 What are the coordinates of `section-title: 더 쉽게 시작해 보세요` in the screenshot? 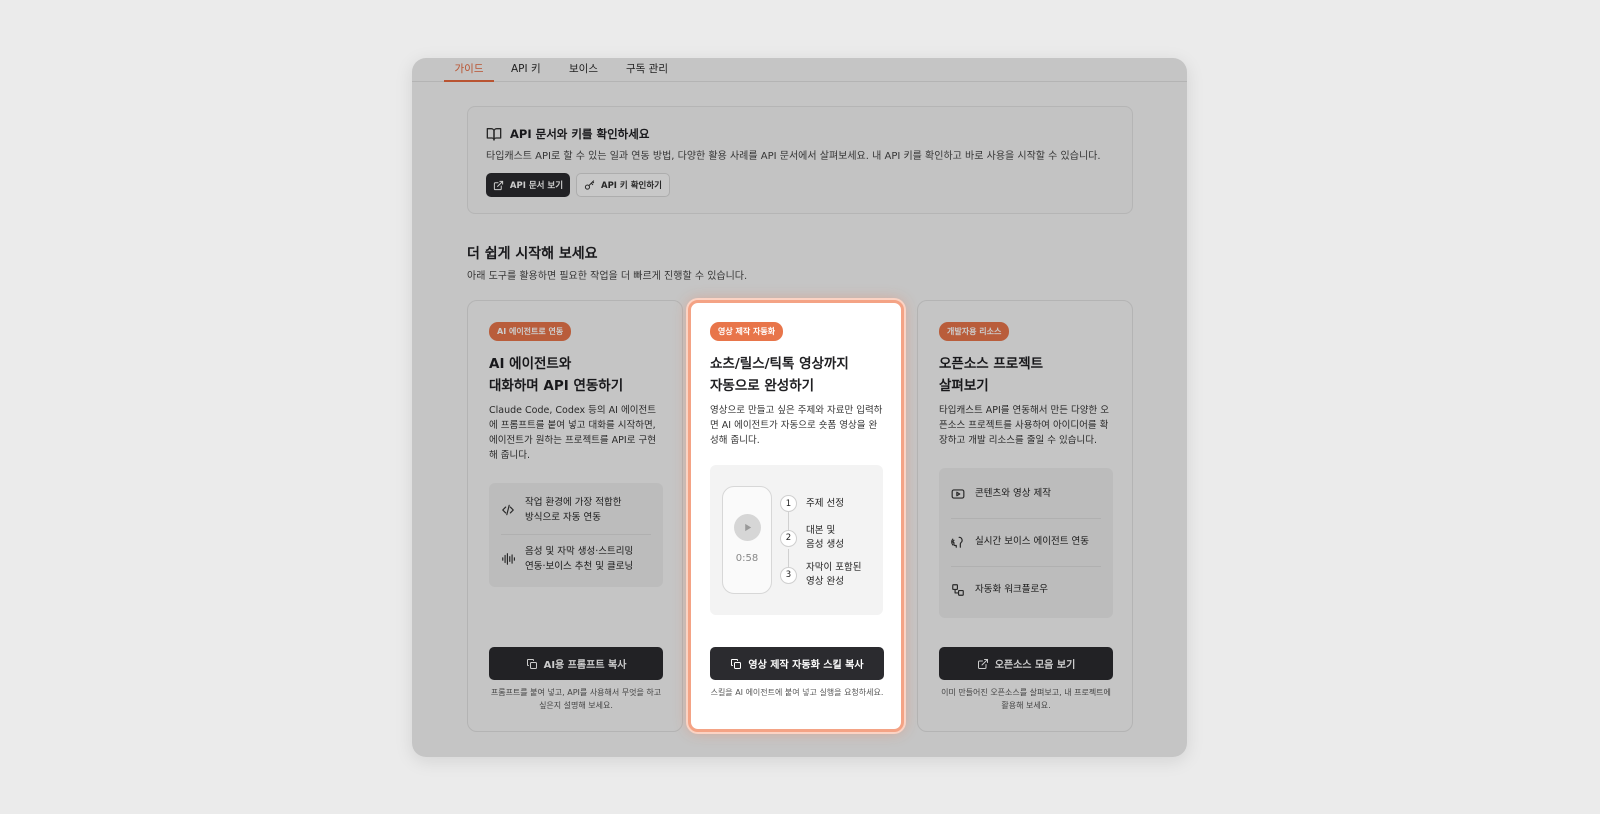 It's located at (532, 254).